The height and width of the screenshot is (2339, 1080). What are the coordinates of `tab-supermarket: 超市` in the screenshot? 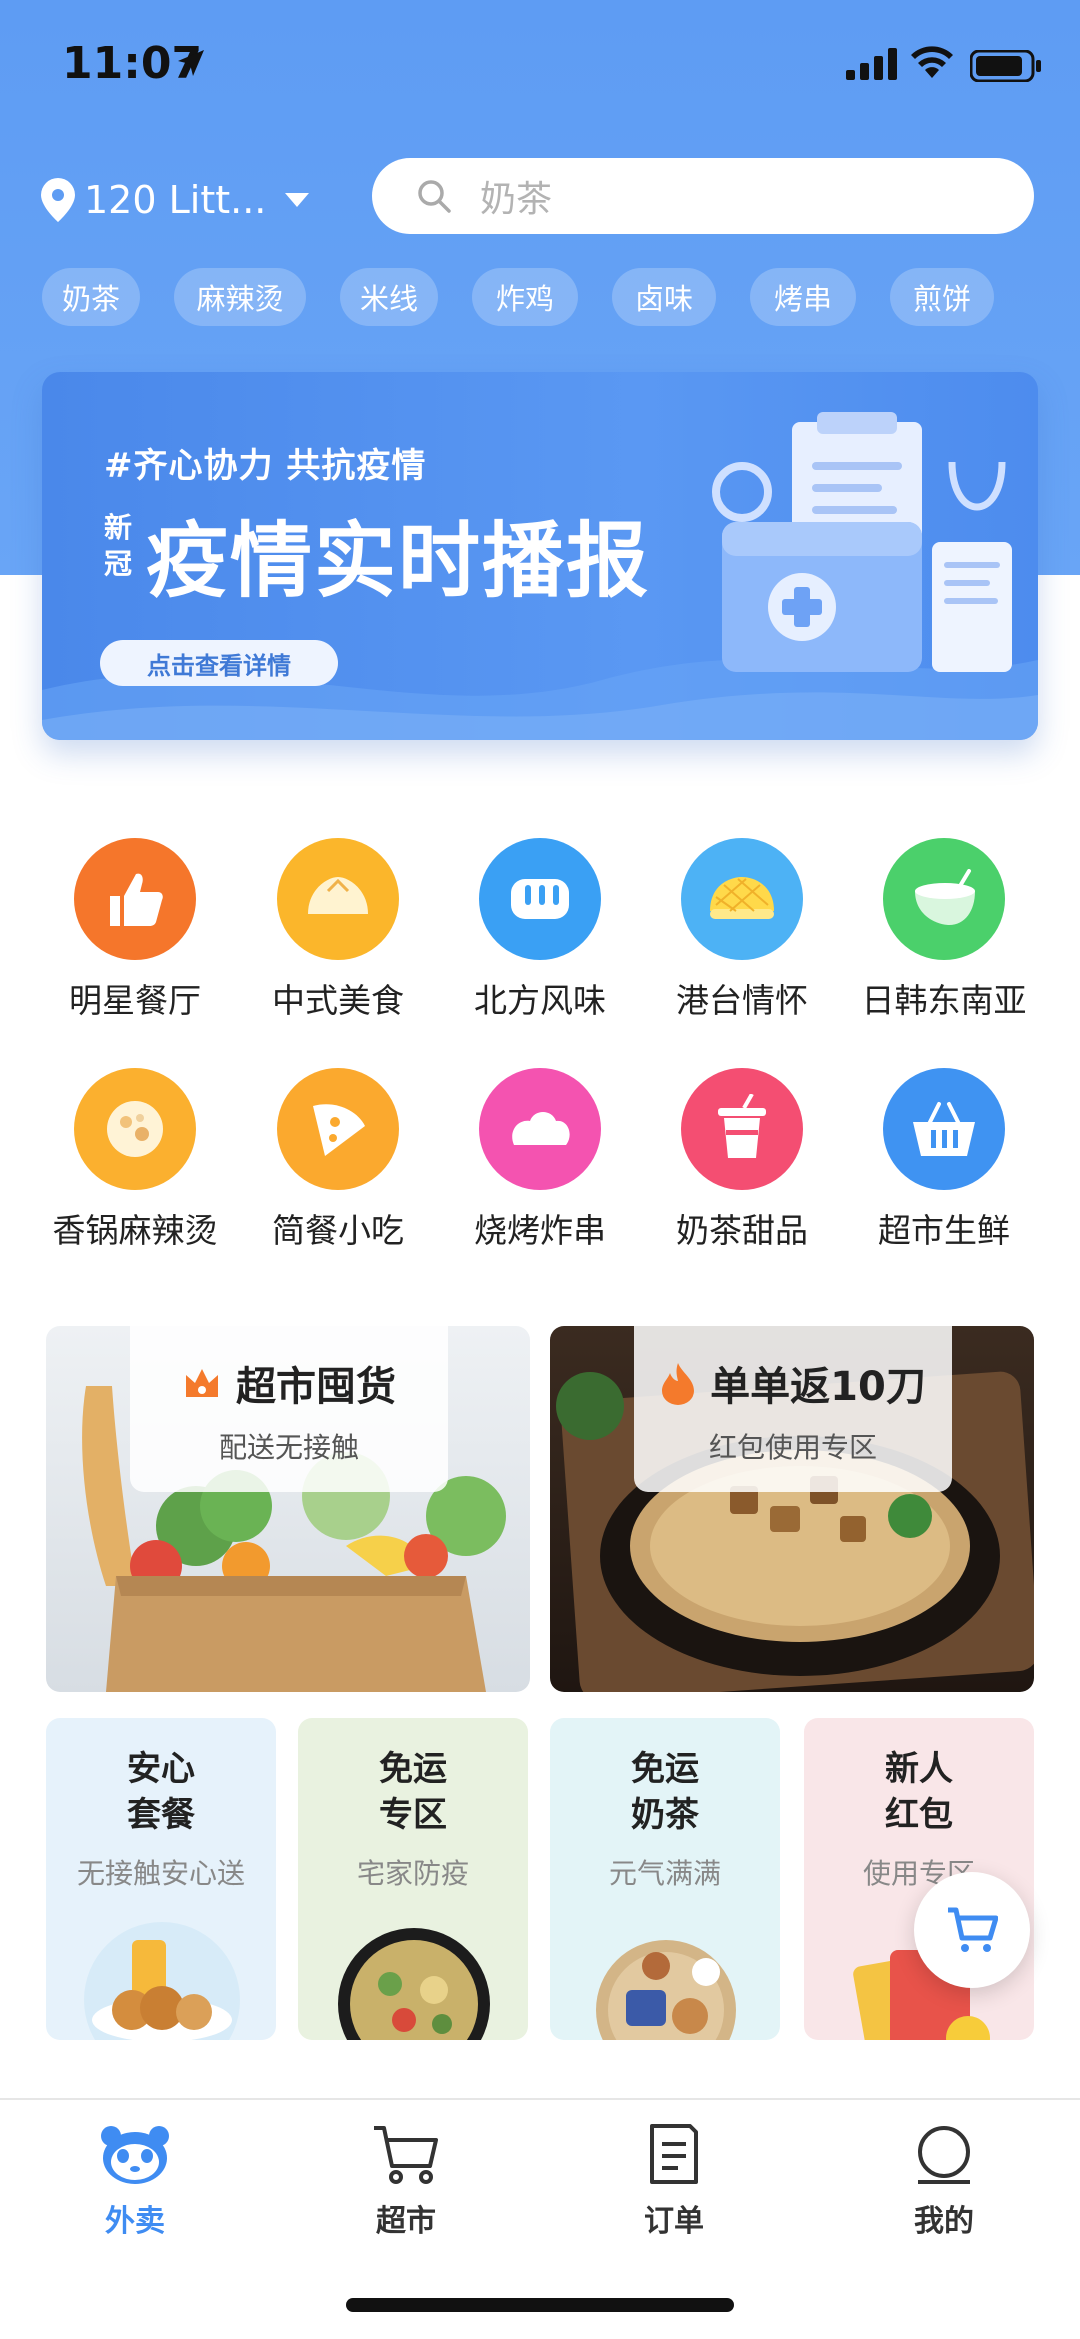 It's located at (406, 2181).